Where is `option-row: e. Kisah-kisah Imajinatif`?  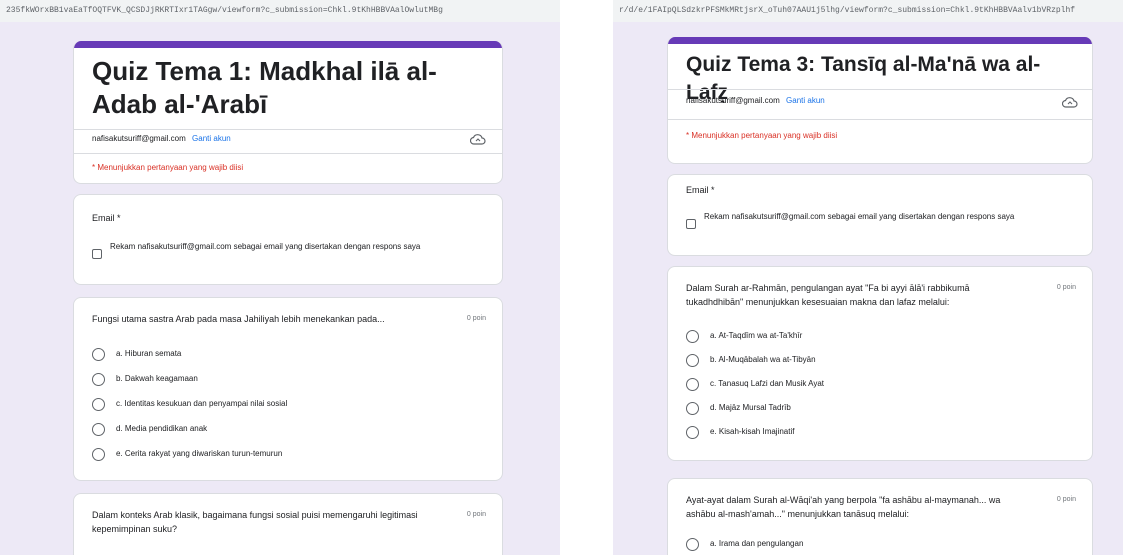 option-row: e. Kisah-kisah Imajinatif is located at coordinates (880, 433).